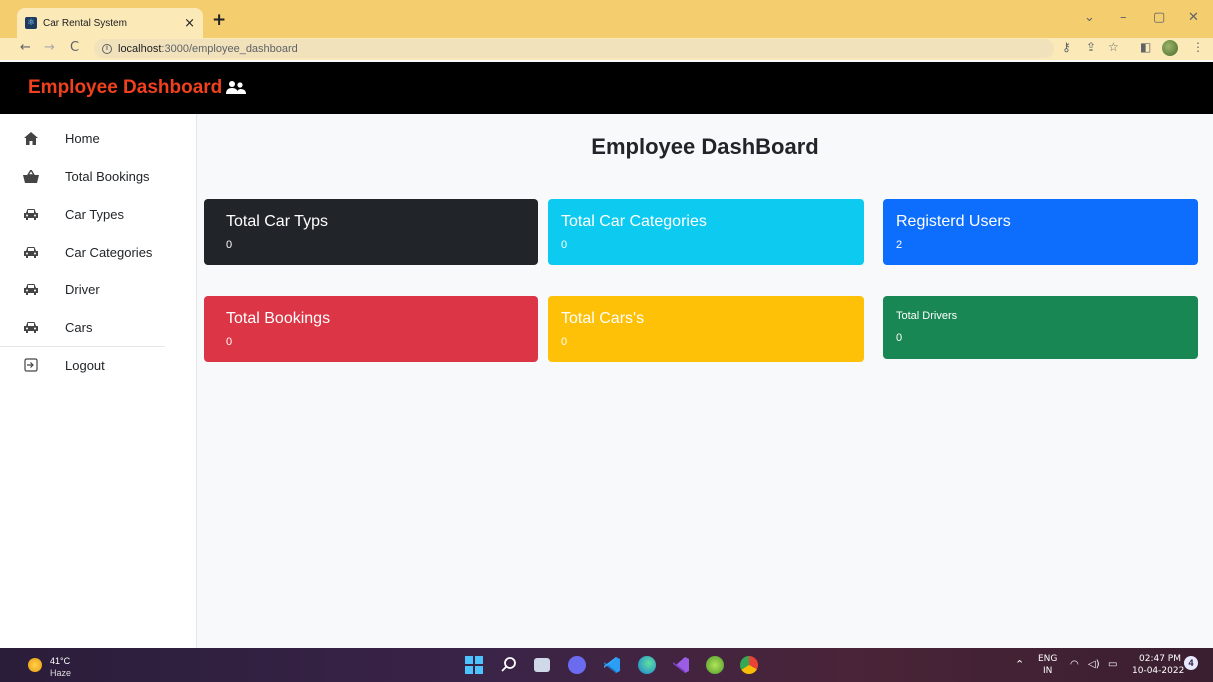 The height and width of the screenshot is (682, 1213). Describe the element at coordinates (927, 316) in the screenshot. I see `card-title: Total Drivers` at that location.